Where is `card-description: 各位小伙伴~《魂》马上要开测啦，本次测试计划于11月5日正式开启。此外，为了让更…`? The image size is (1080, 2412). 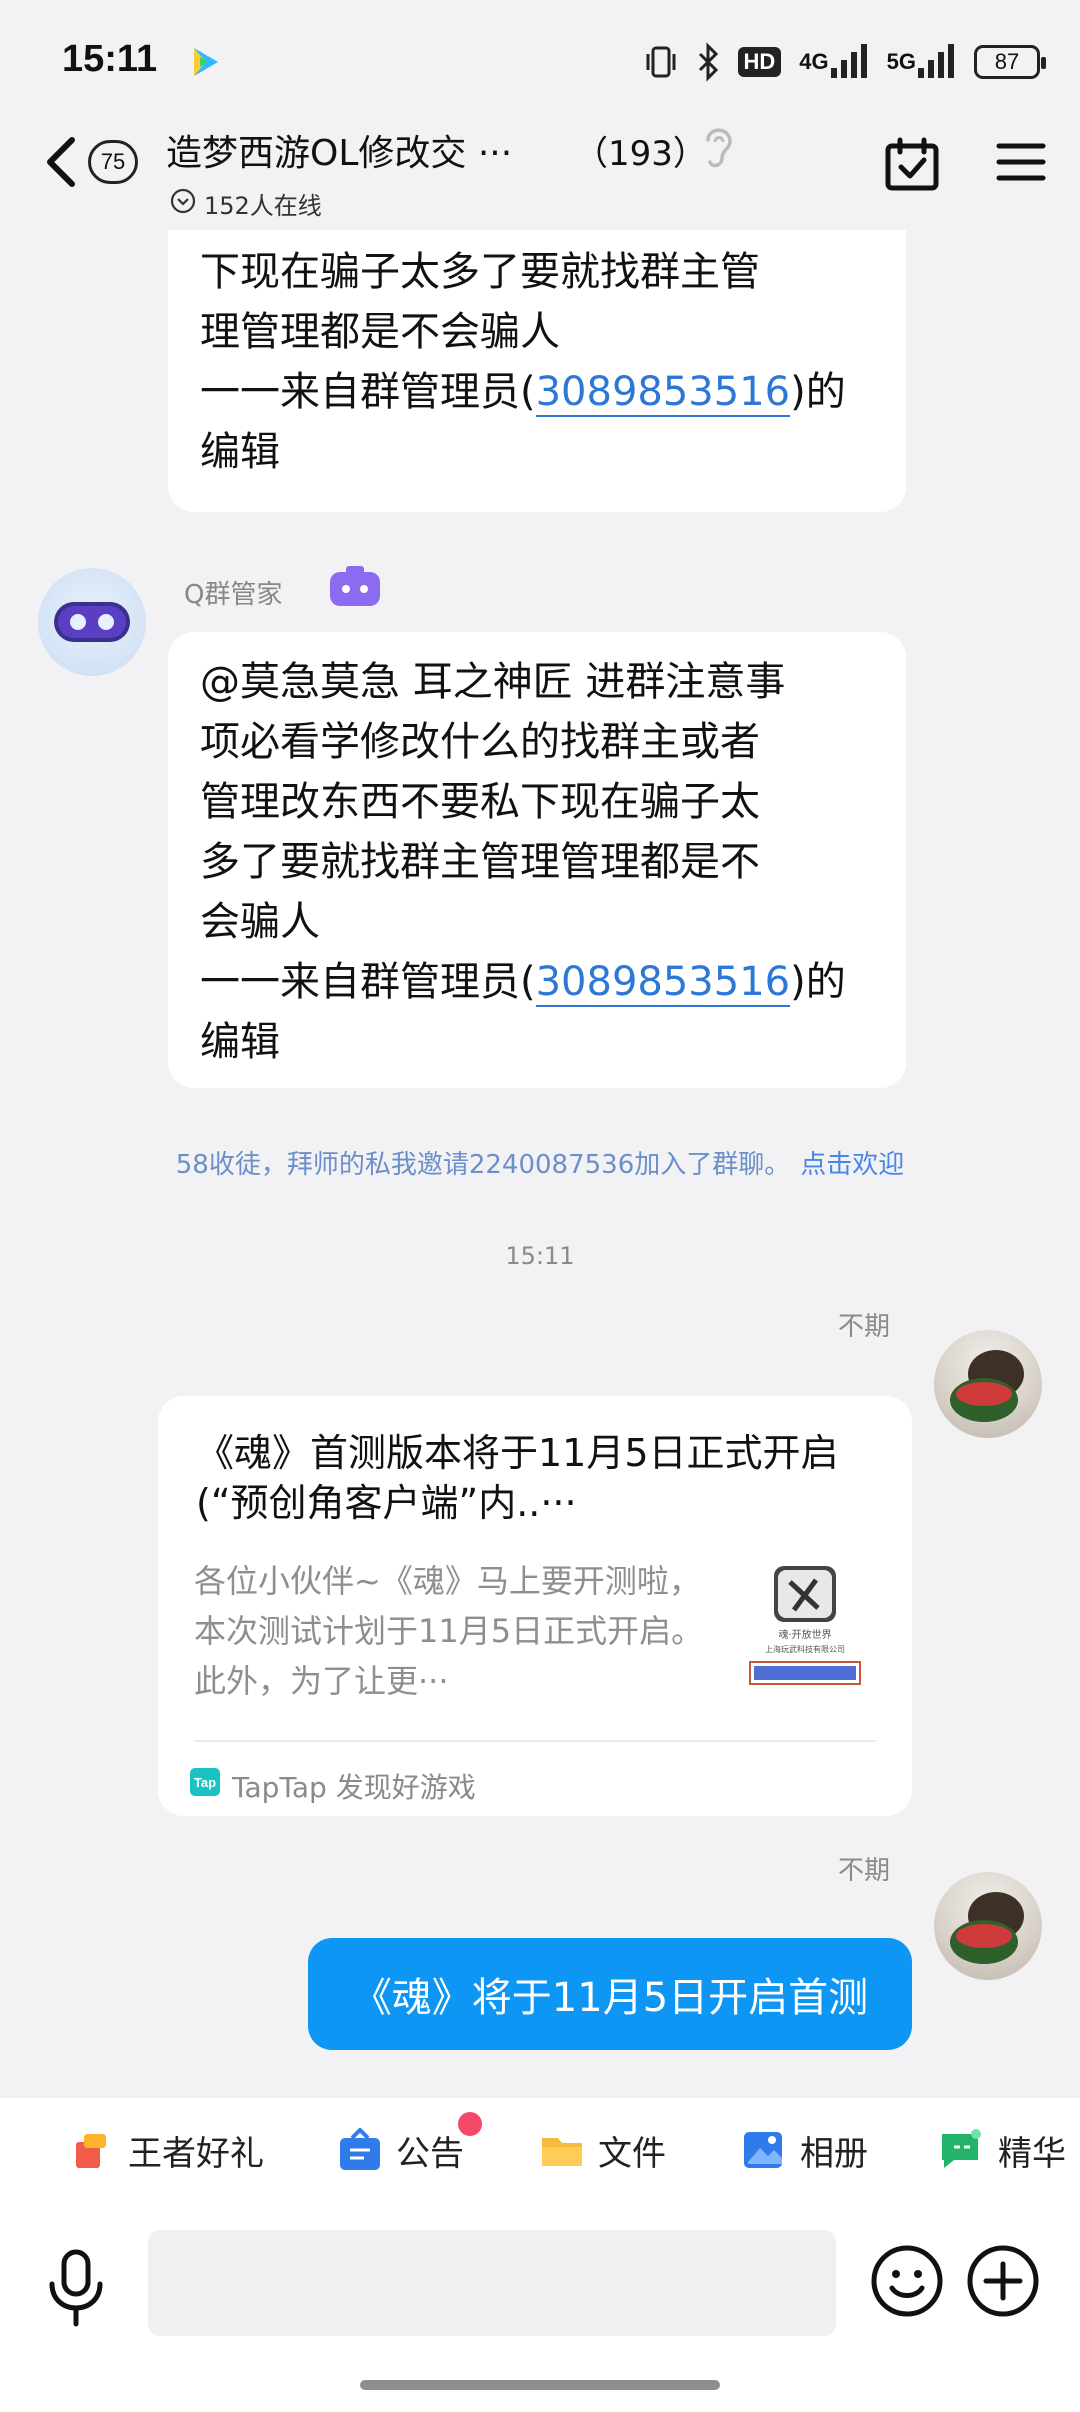 card-description: 各位小伙伴~《魂》马上要开测啦，本次测试计划于11月5日正式开启。此外，为了让更… is located at coordinates (449, 1631).